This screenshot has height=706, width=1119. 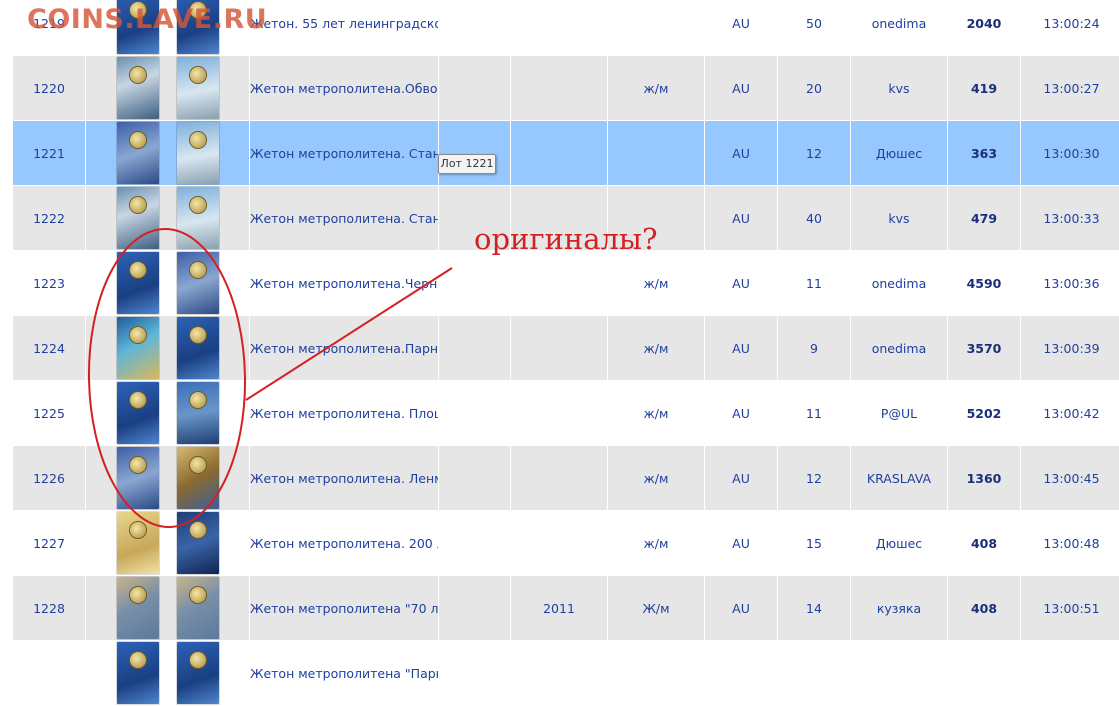 I want to click on booklet-swirl-icon, so click(x=138, y=348).